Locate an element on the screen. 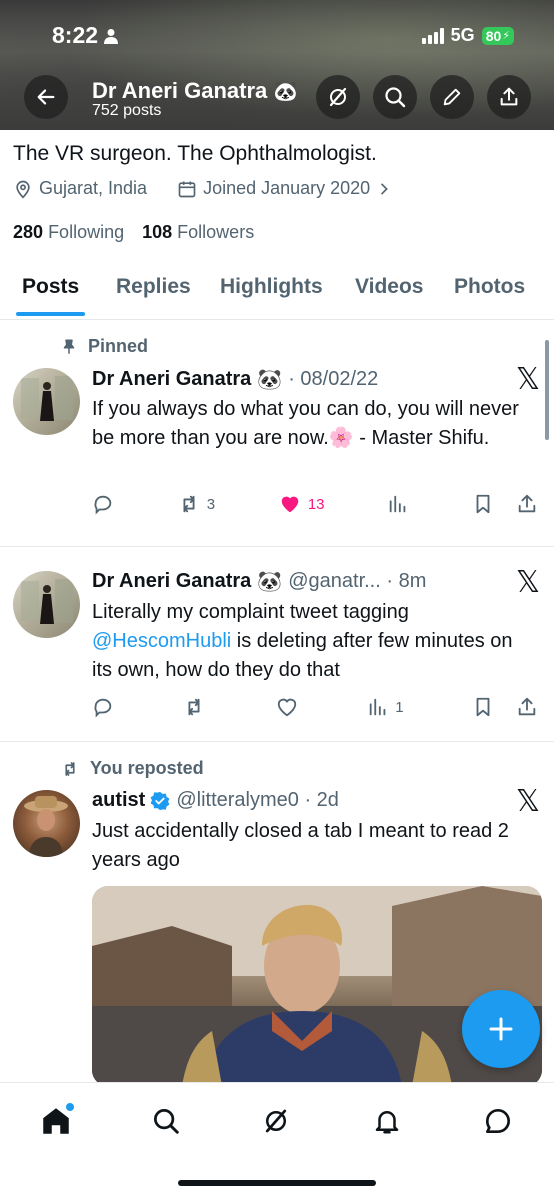 Image resolution: width=554 pixels, height=1200 pixels. repost-button: 3 is located at coordinates (196, 504).